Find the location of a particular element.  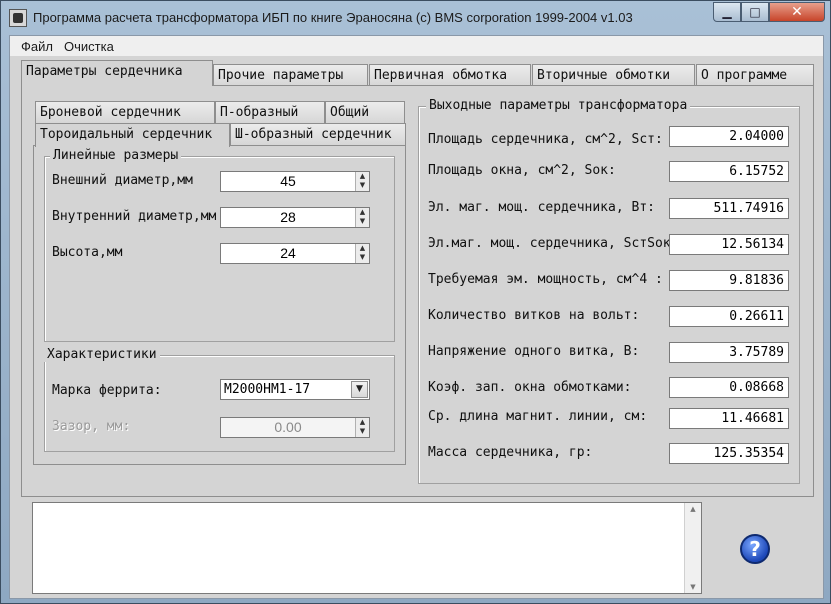

height-spinner: 24 ▲ ▼ is located at coordinates (295, 253).